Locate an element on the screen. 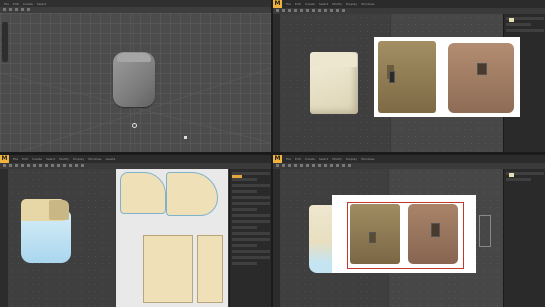 This screenshot has height=307, width=545. property-panel is located at coordinates (524, 238).